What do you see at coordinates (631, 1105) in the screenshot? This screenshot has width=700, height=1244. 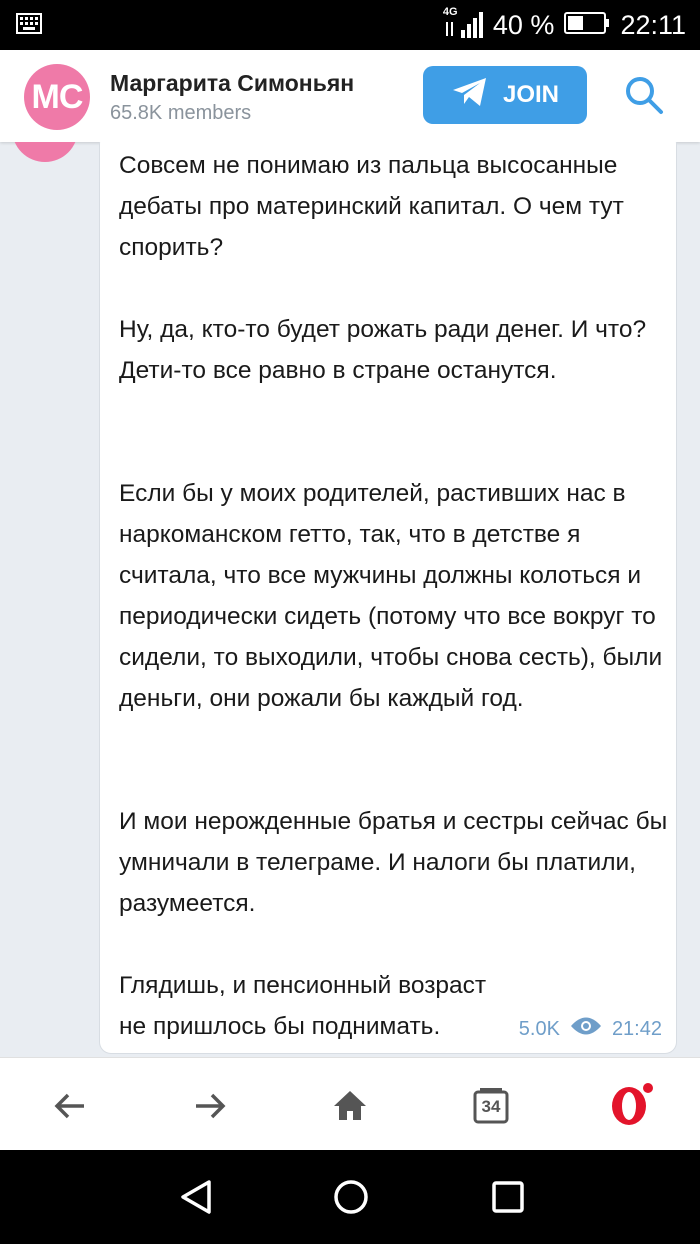 I see `opera-icon` at bounding box center [631, 1105].